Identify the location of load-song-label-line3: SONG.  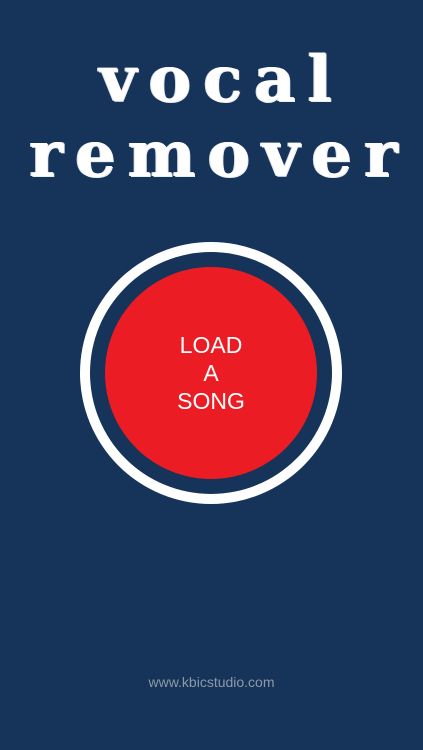
(211, 401).